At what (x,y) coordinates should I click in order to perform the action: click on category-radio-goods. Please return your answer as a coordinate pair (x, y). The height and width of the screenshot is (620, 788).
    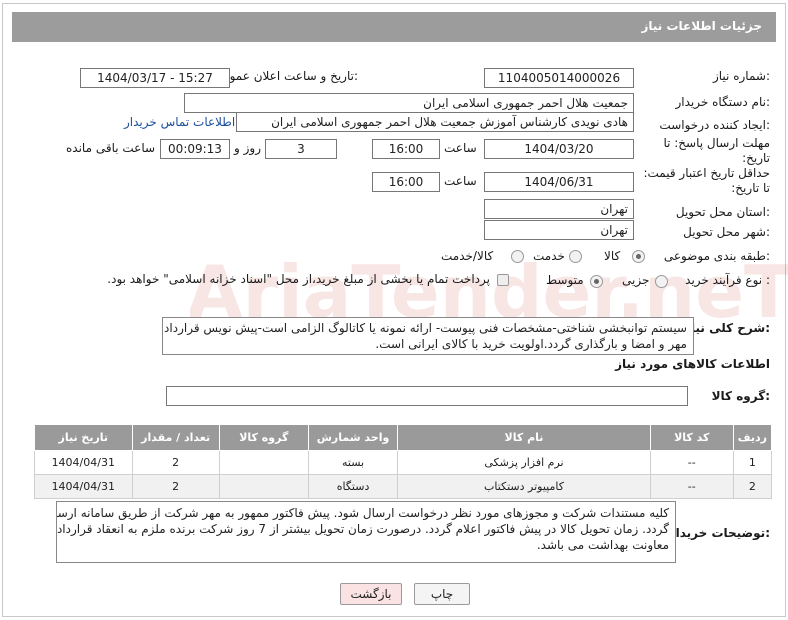
    Looking at the image, I should click on (638, 256).